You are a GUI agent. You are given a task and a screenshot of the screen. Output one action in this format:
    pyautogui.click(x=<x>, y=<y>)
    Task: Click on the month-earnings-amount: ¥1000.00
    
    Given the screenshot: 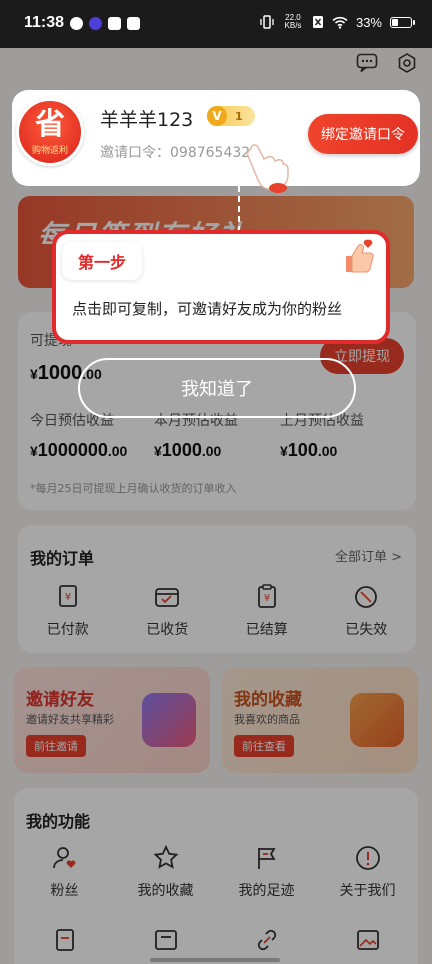 What is the action you would take?
    pyautogui.click(x=187, y=450)
    